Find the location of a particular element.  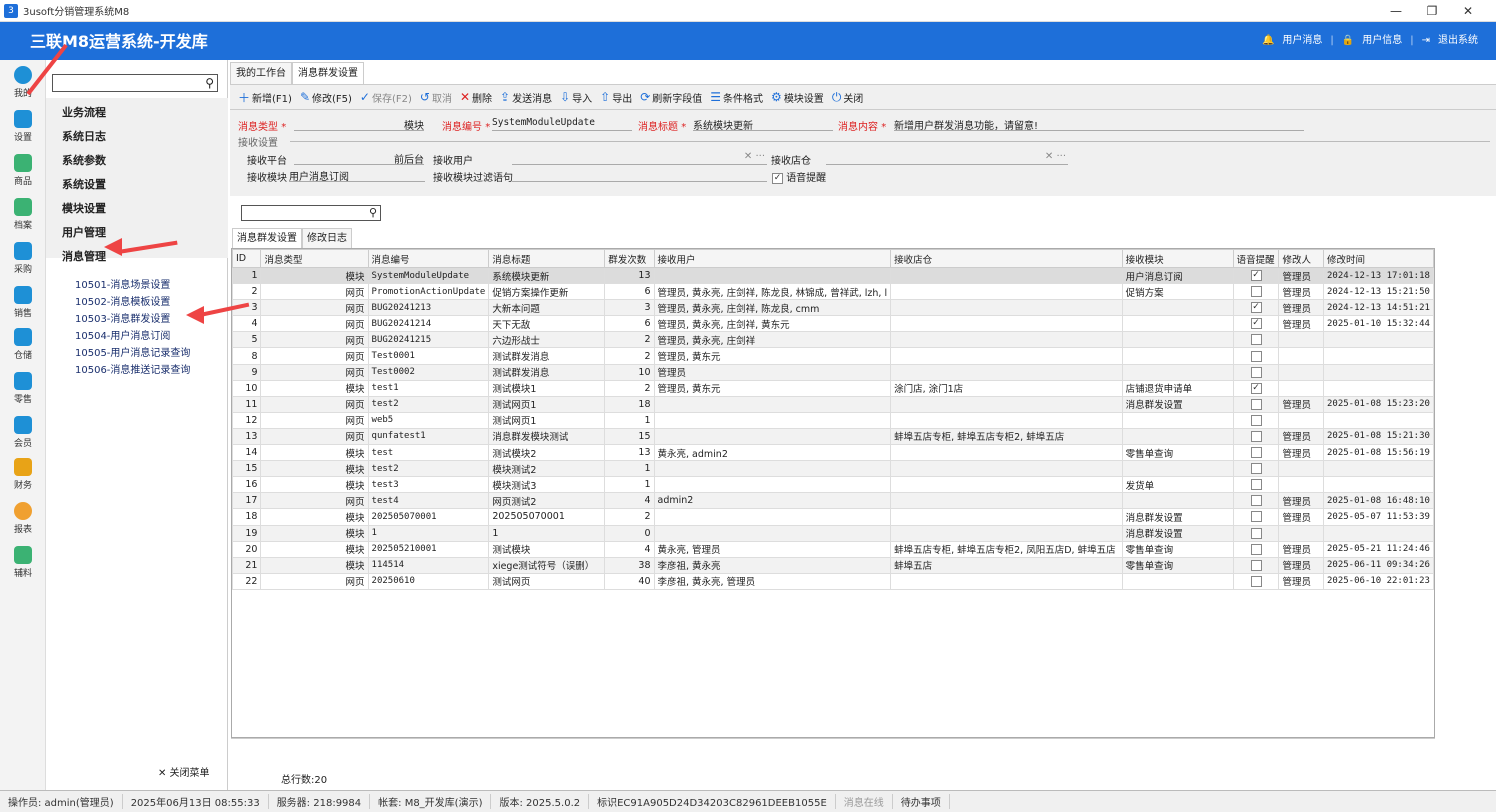

status-item: 消息在线 is located at coordinates (864, 801).